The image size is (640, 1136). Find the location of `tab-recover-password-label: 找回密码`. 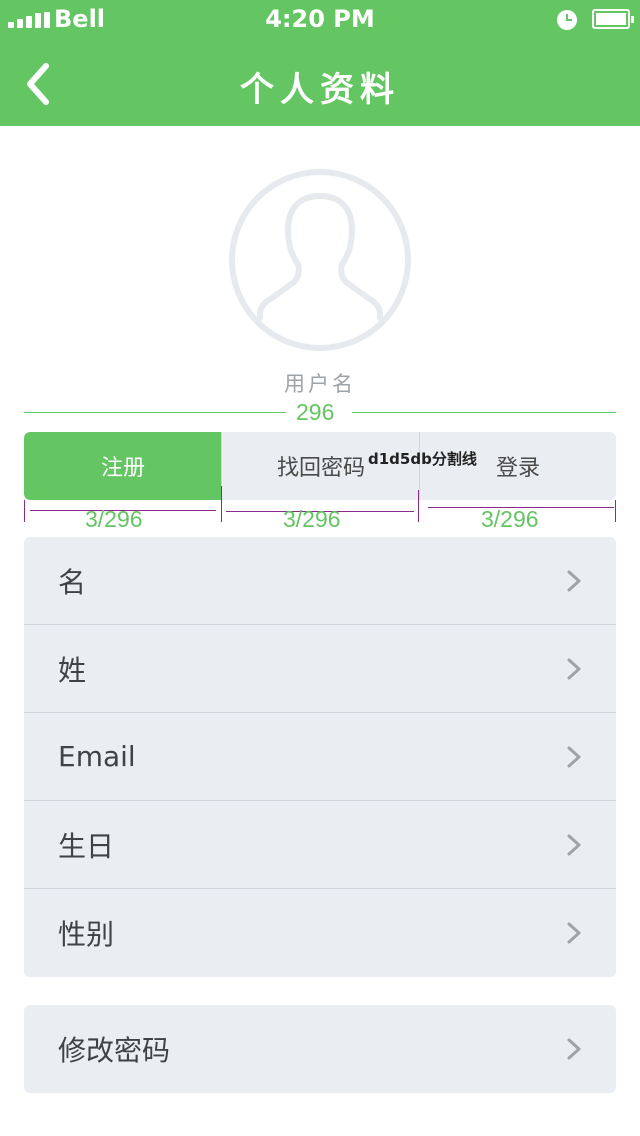

tab-recover-password-label: 找回密码 is located at coordinates (320, 468).